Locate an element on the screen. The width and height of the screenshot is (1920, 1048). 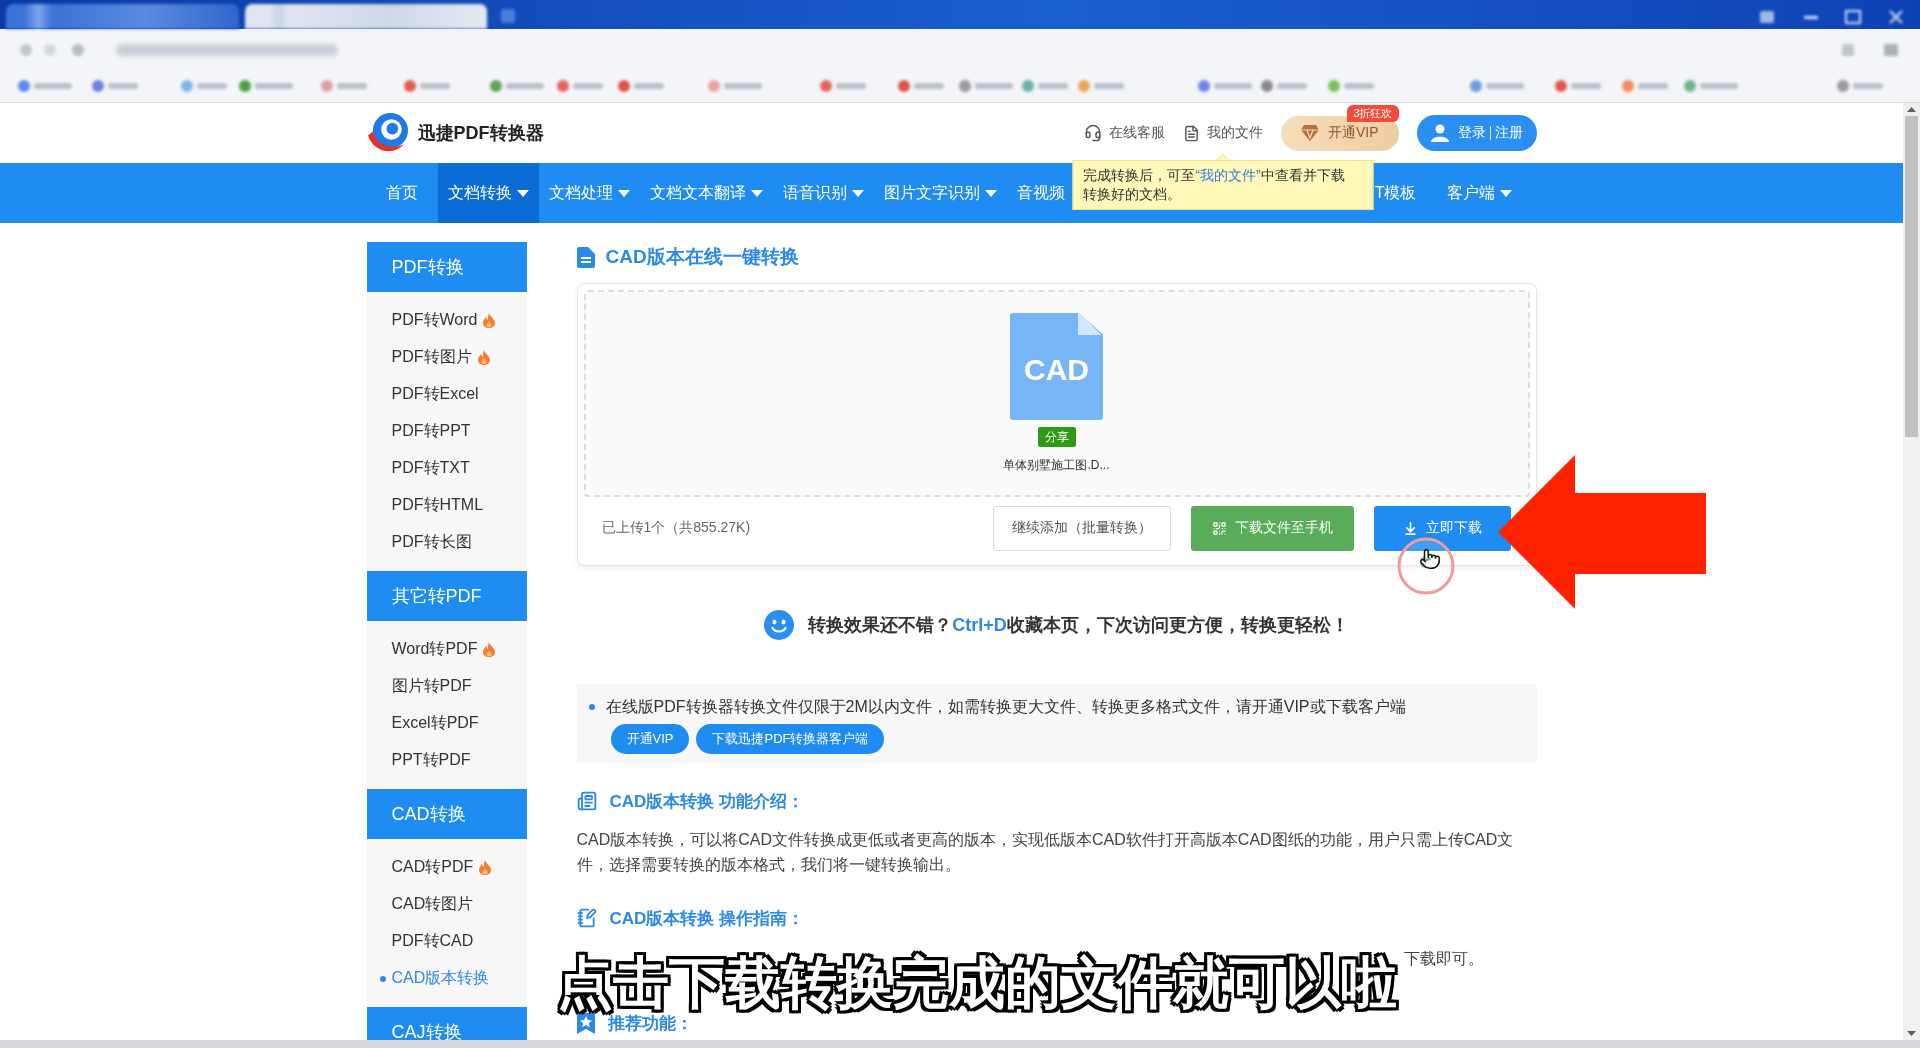
sidebar-item: PDF转HTML is located at coordinates (446, 505).